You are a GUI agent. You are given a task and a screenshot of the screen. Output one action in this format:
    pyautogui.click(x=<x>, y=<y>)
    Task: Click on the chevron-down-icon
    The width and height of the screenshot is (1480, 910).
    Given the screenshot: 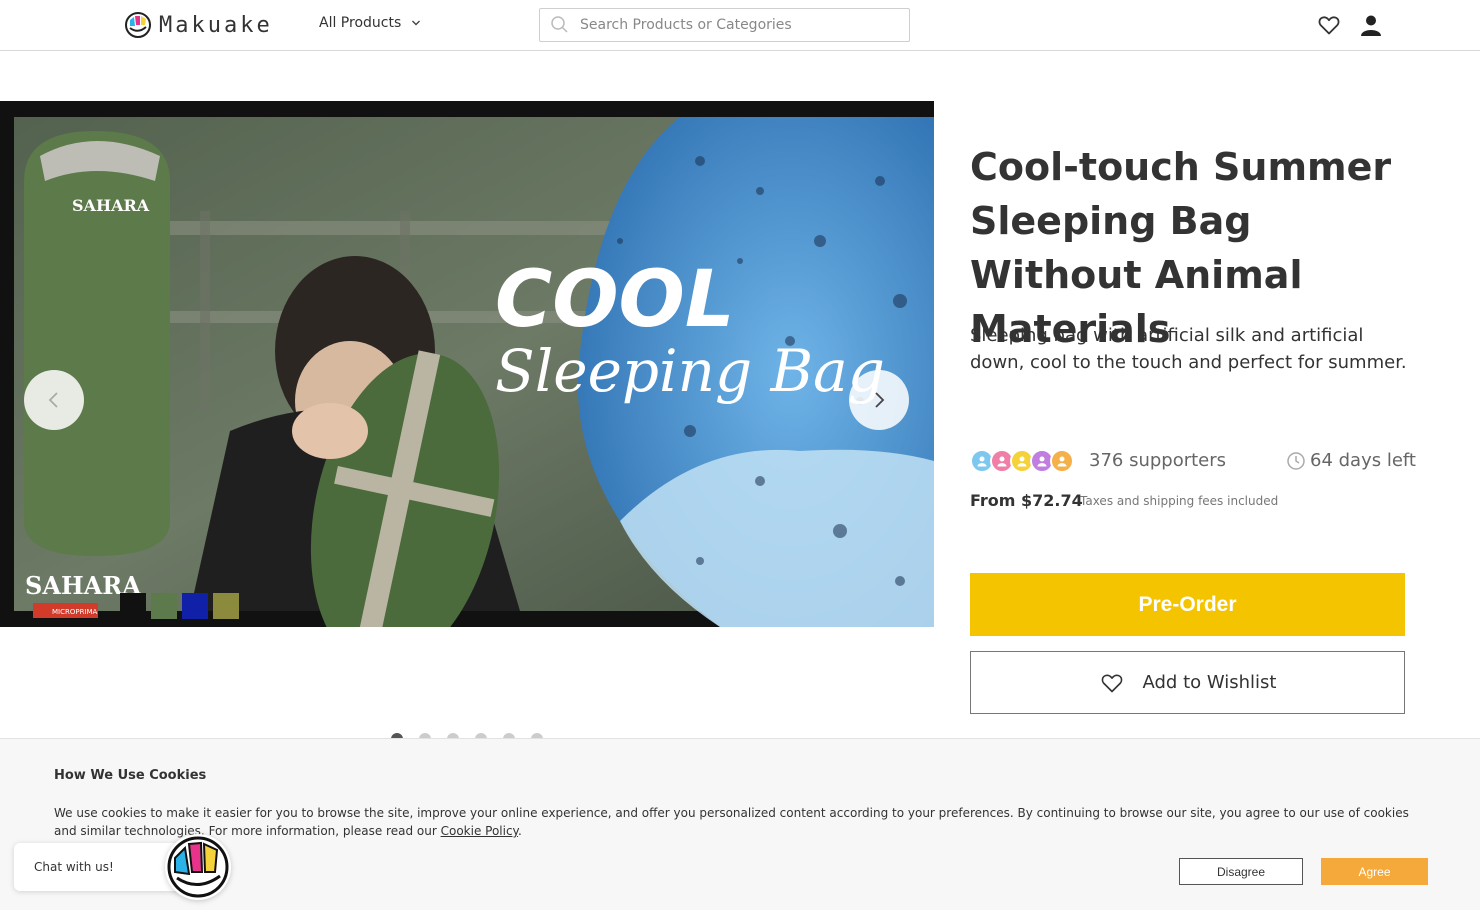 What is the action you would take?
    pyautogui.click(x=416, y=23)
    